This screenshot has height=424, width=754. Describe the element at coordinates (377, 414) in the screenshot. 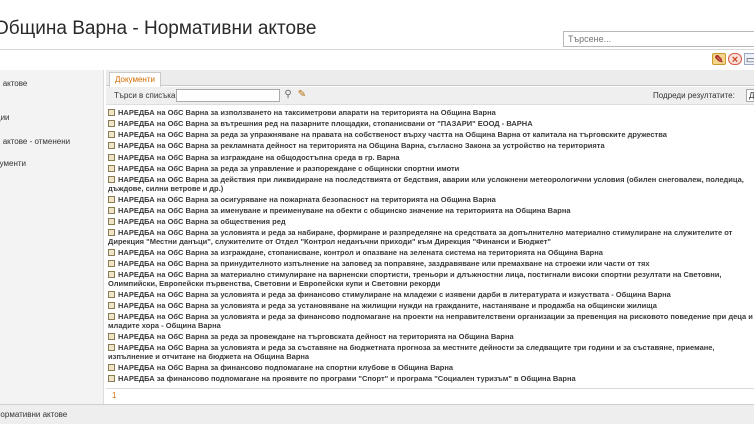

I see `status-bar: нормативни актове` at that location.